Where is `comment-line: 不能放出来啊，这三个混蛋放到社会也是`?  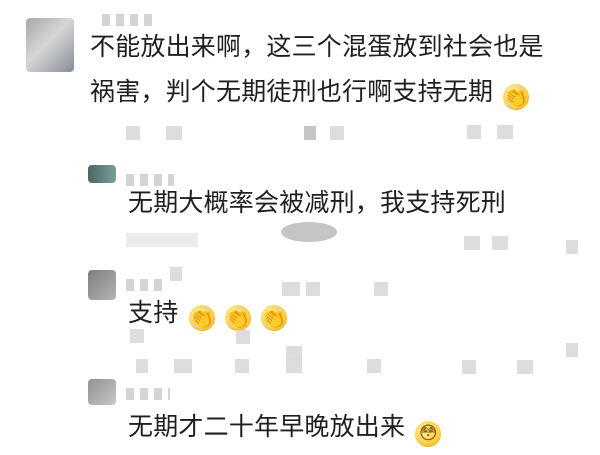 comment-line: 不能放出来啊，这三个混蛋放到社会也是 is located at coordinates (317, 46).